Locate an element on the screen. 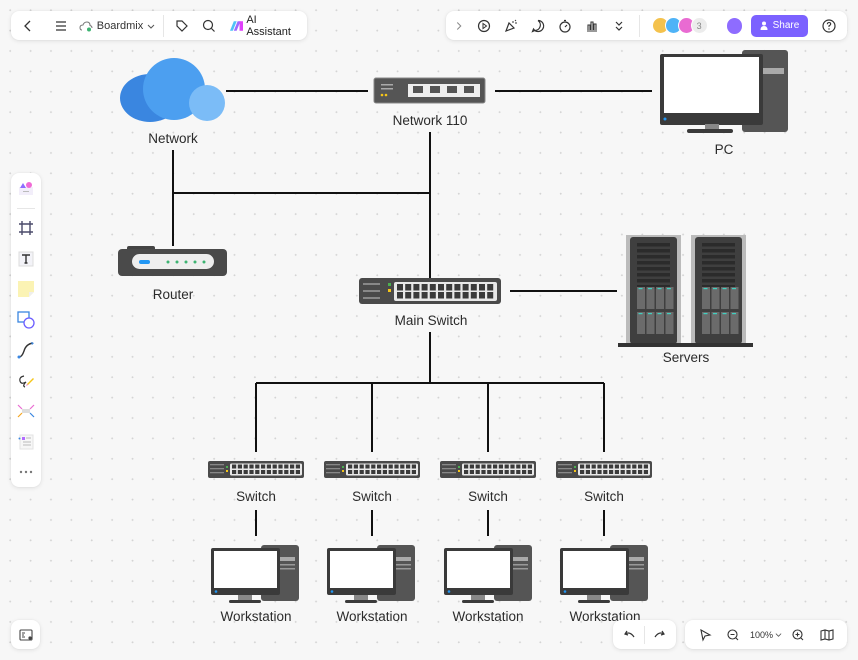  sticky-note-tool is located at coordinates (26, 289).